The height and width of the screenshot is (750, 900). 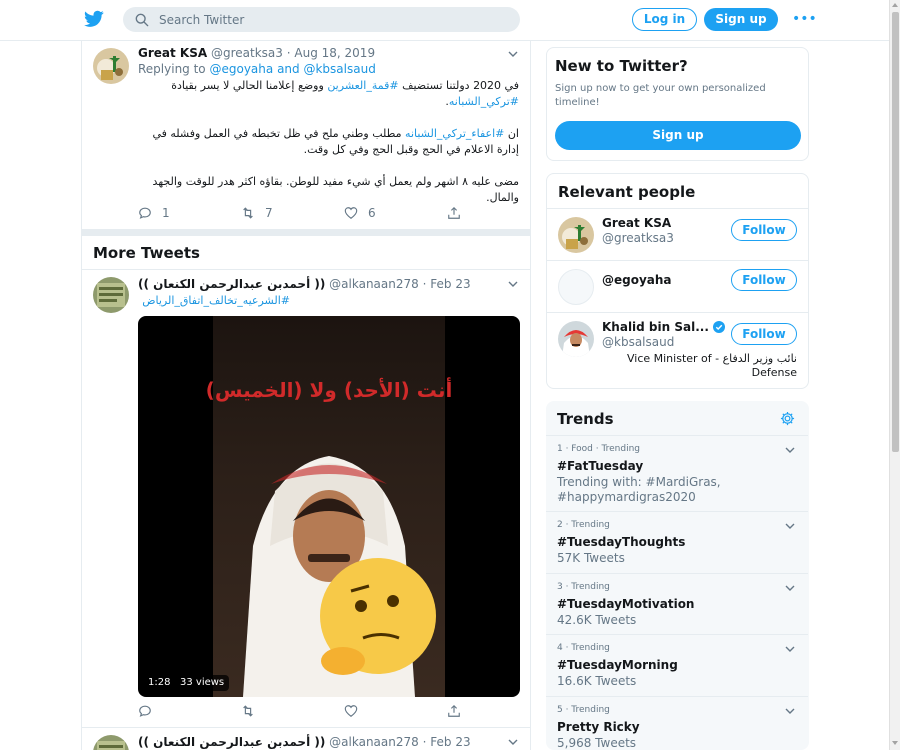 What do you see at coordinates (172, 53) in the screenshot?
I see `tweet-author-name: Great KSA` at bounding box center [172, 53].